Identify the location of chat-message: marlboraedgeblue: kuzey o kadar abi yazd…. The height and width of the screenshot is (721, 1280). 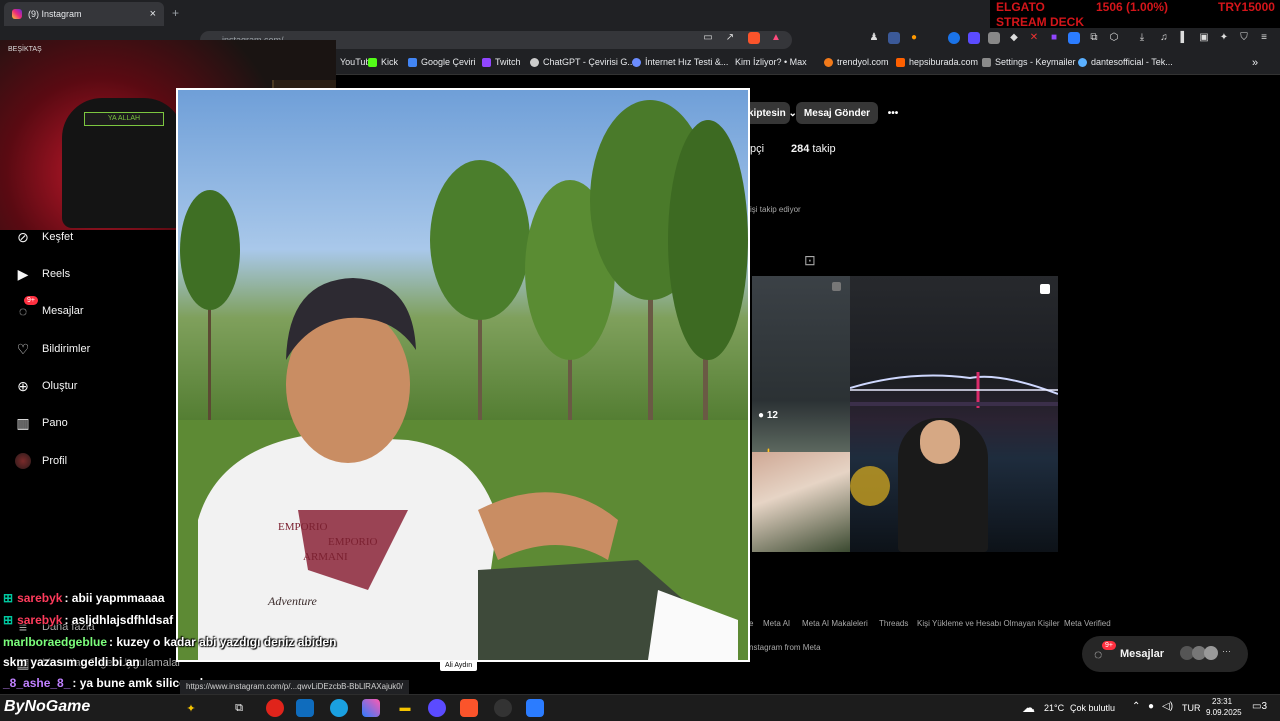
(169, 642).